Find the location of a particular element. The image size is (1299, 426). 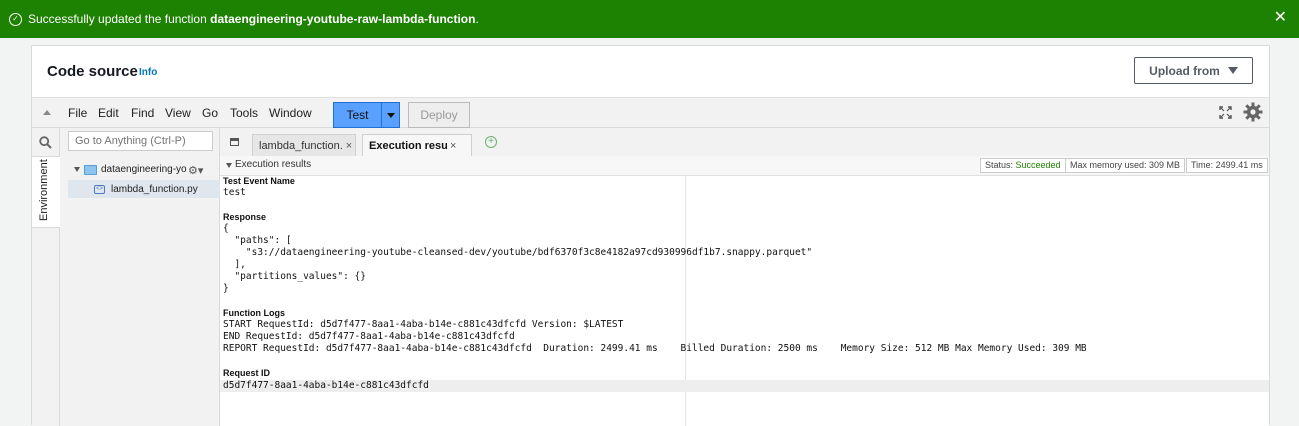

tab-menu-icon is located at coordinates (234, 142).